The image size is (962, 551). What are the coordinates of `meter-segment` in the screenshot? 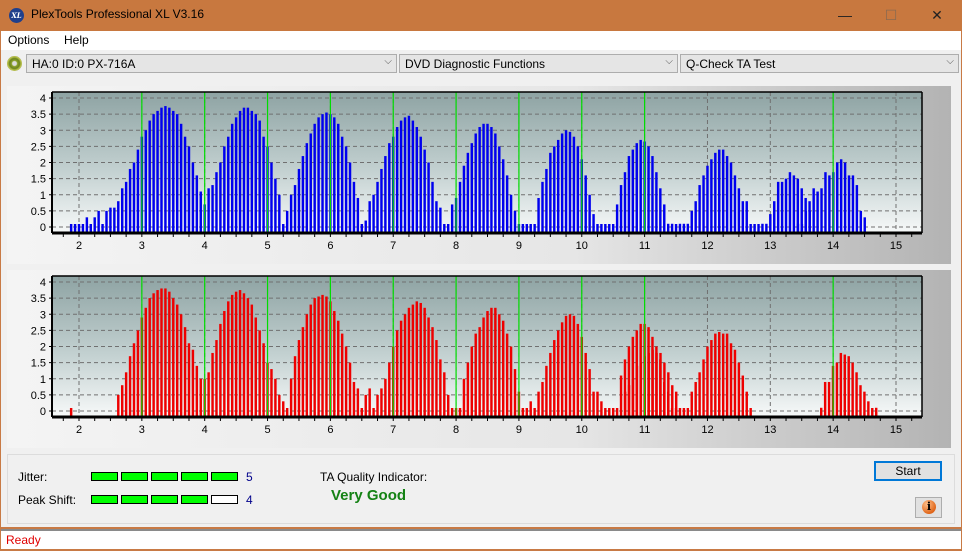 It's located at (134, 476).